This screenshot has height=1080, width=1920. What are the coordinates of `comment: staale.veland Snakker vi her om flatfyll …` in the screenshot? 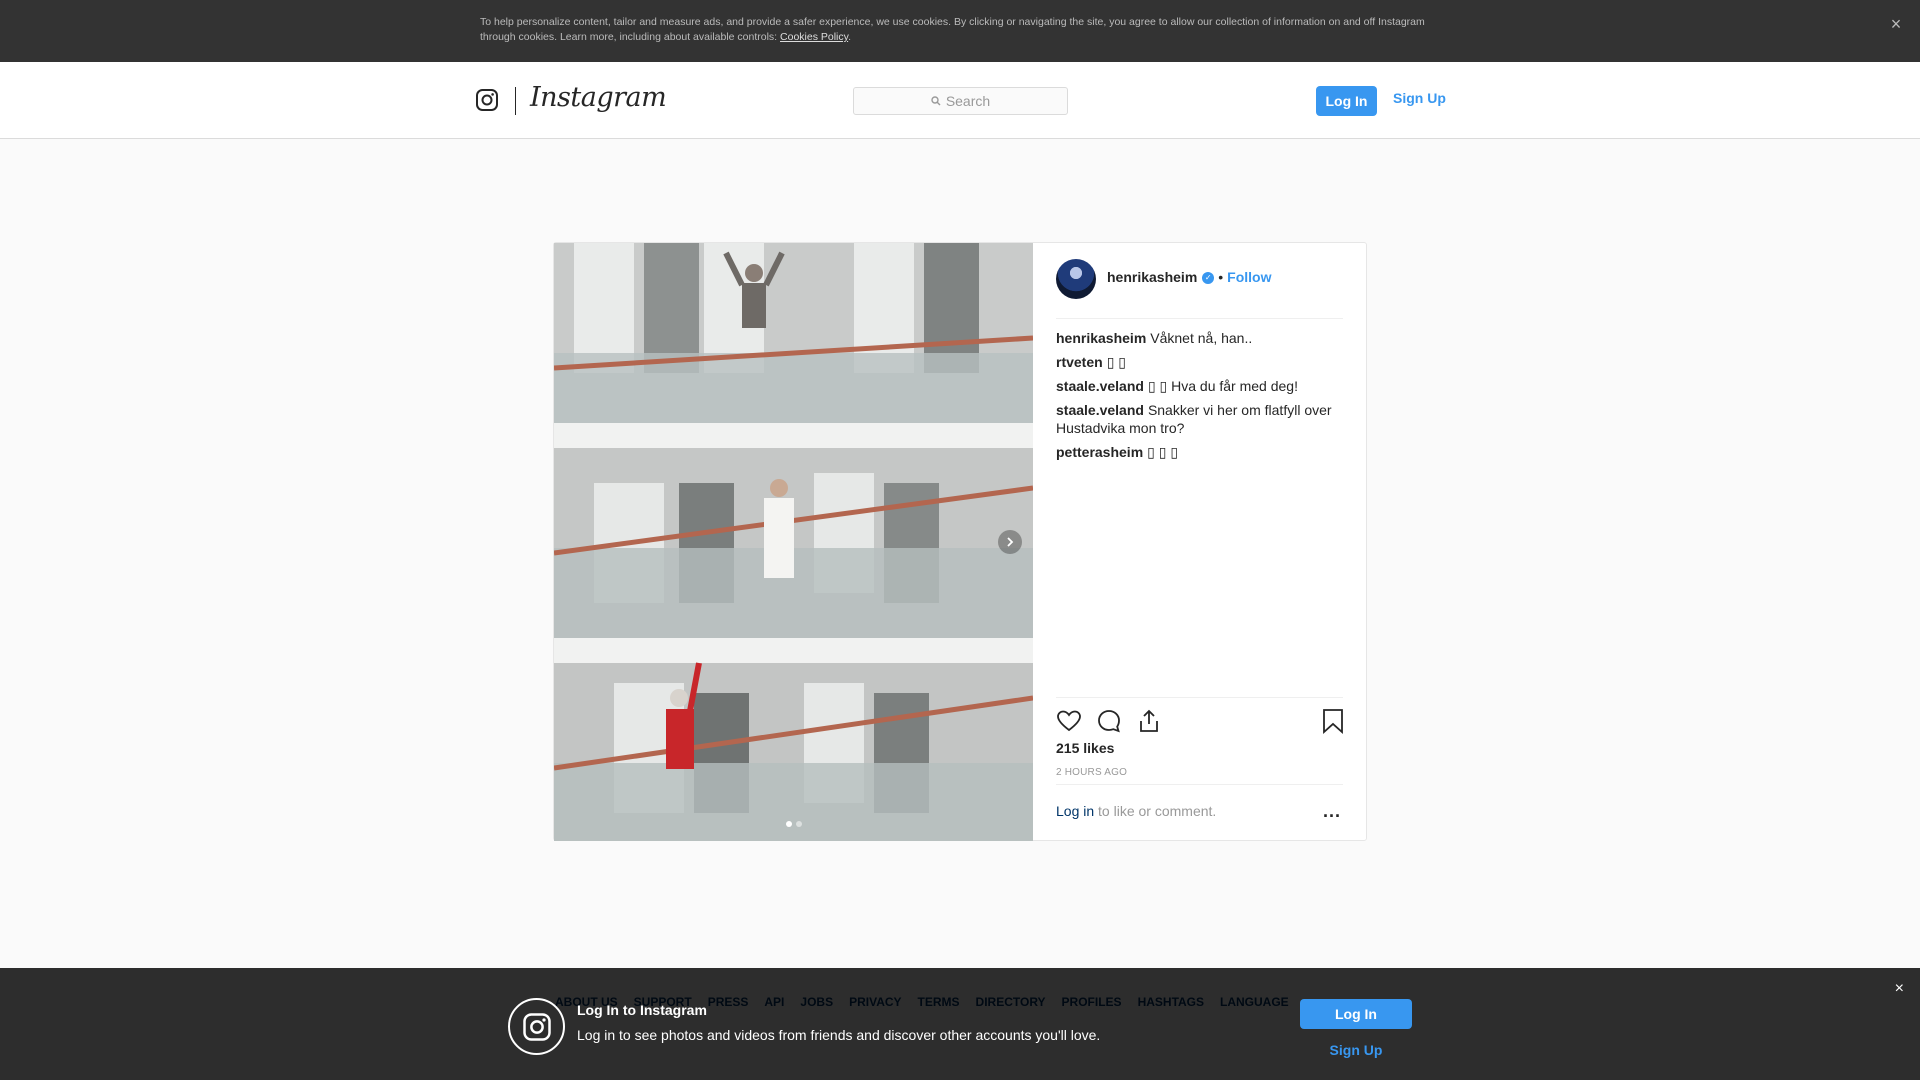 It's located at (1201, 419).